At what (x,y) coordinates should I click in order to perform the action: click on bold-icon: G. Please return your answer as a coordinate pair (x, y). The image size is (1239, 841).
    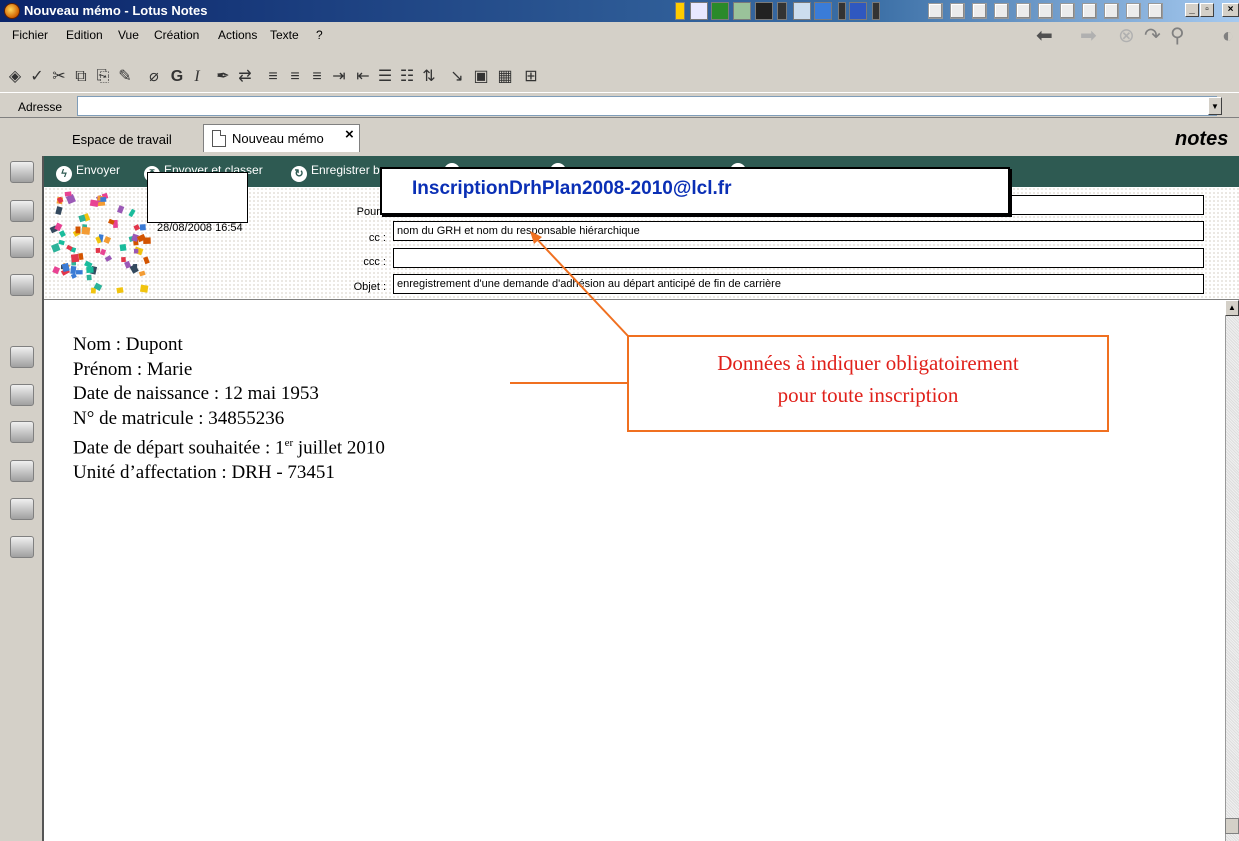
    Looking at the image, I should click on (177, 77).